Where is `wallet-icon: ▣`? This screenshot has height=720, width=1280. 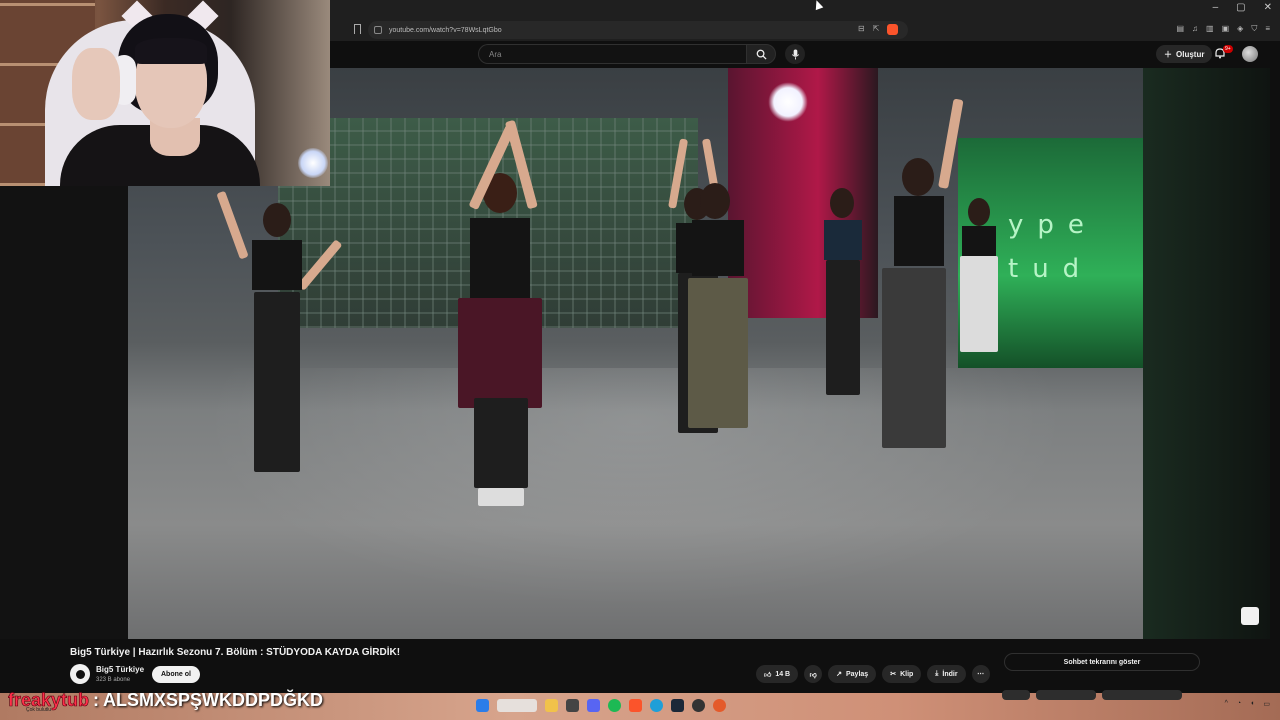
wallet-icon: ▣ is located at coordinates (1226, 29).